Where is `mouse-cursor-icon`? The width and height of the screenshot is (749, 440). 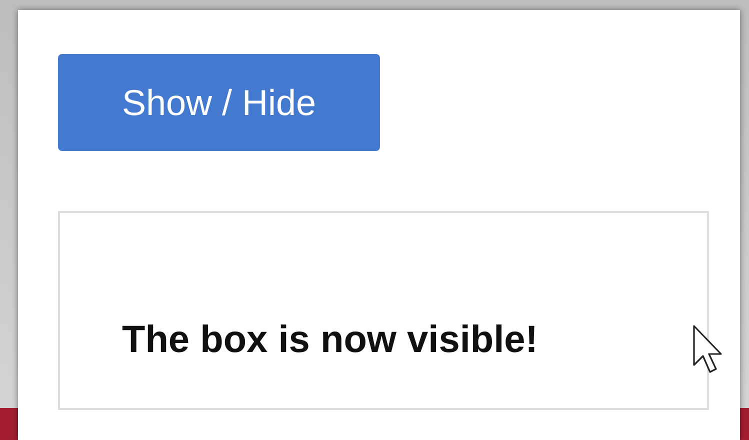 mouse-cursor-icon is located at coordinates (708, 350).